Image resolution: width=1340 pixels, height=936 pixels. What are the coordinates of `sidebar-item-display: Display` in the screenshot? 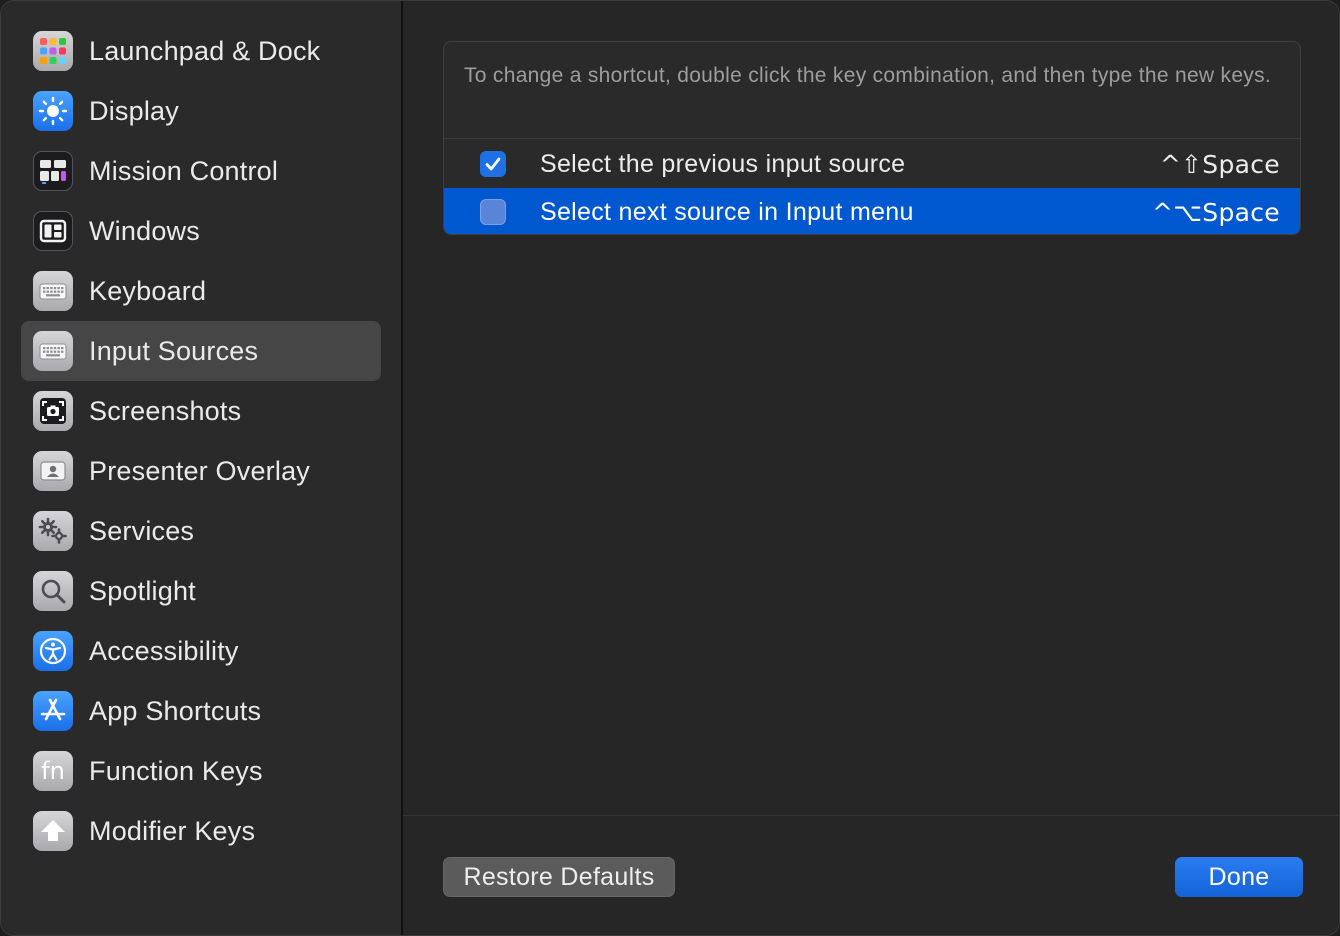 It's located at (201, 111).